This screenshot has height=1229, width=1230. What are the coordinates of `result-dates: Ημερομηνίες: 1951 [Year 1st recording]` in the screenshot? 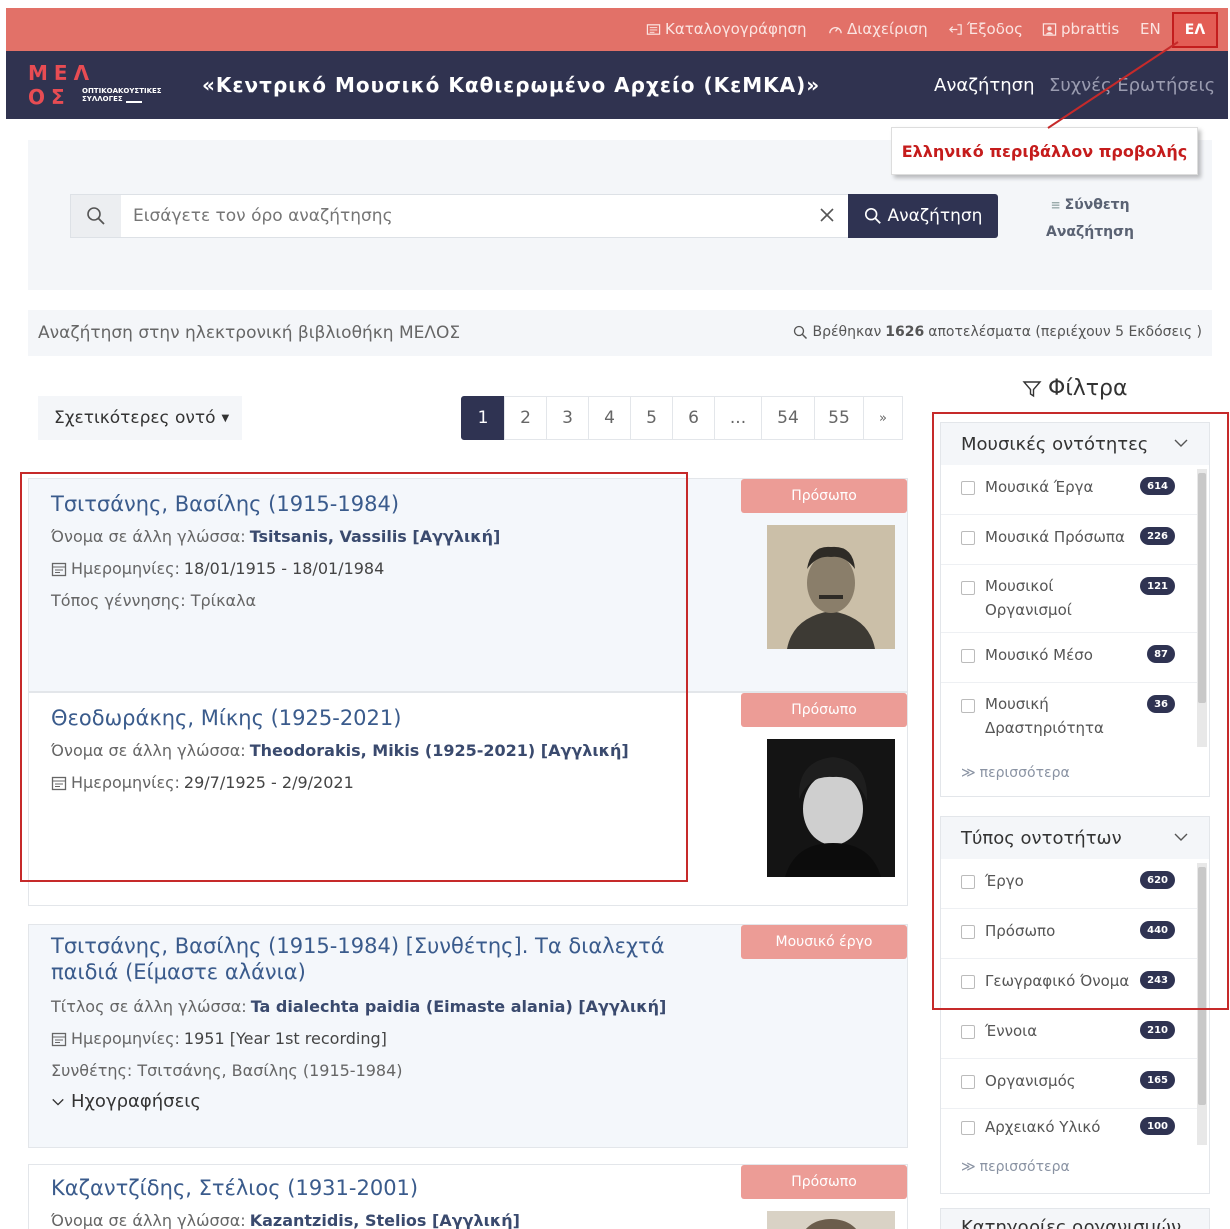 It's located at (219, 1038).